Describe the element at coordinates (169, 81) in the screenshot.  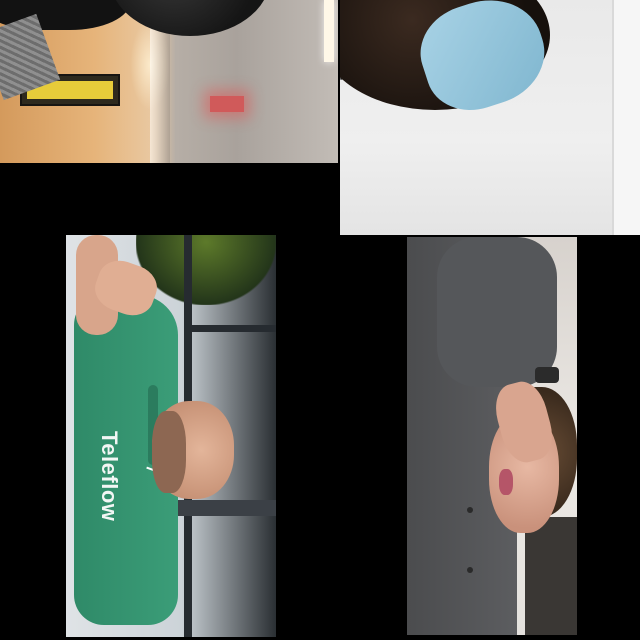
I see `video-tile-hallway` at that location.